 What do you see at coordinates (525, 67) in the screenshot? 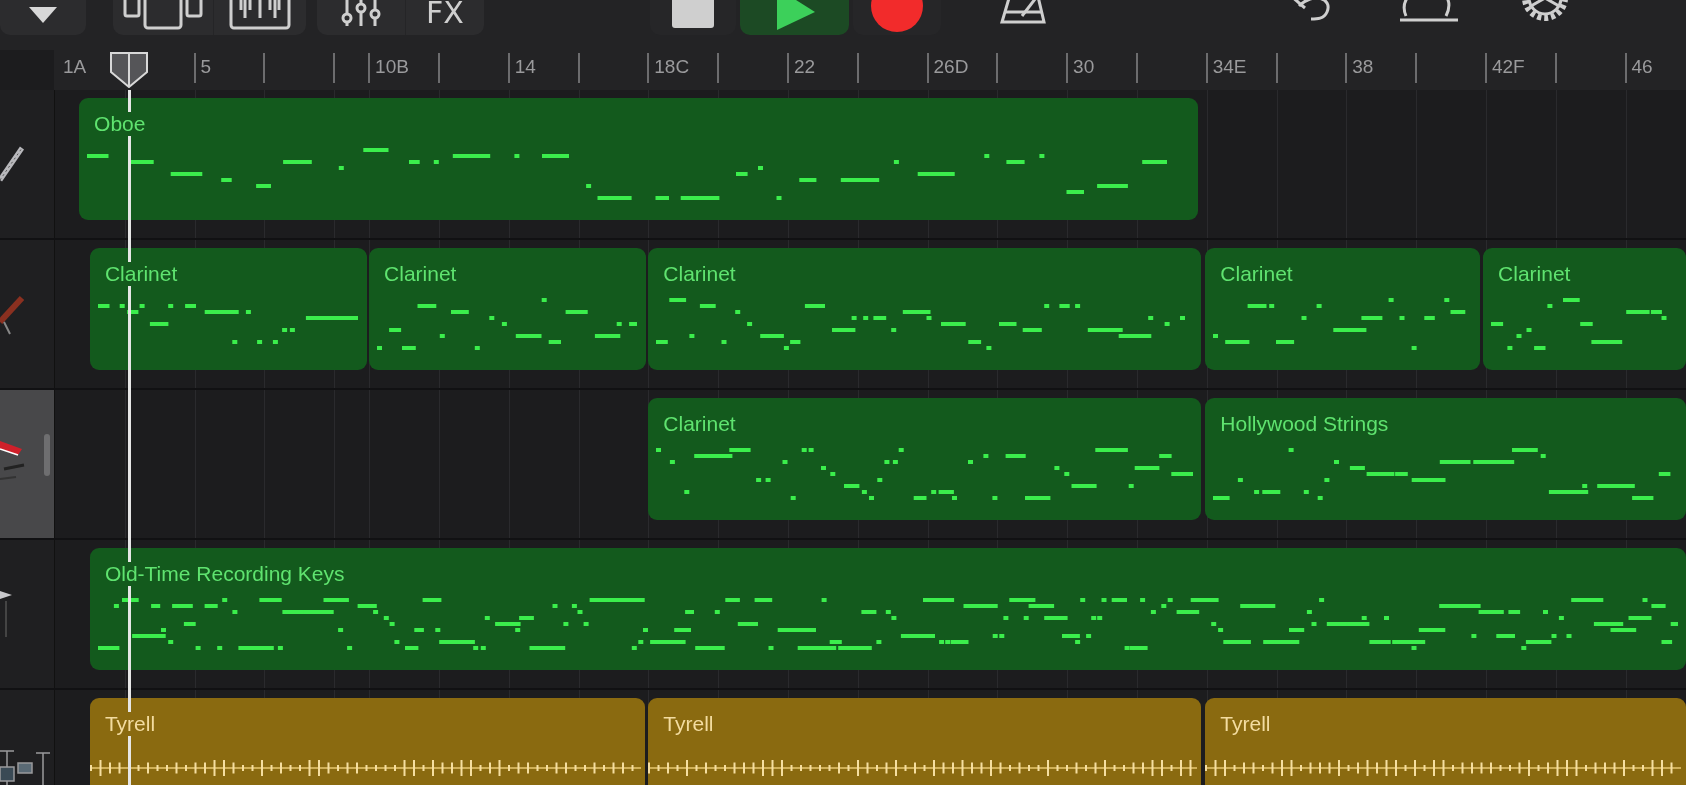
I see `bar-number: 14` at bounding box center [525, 67].